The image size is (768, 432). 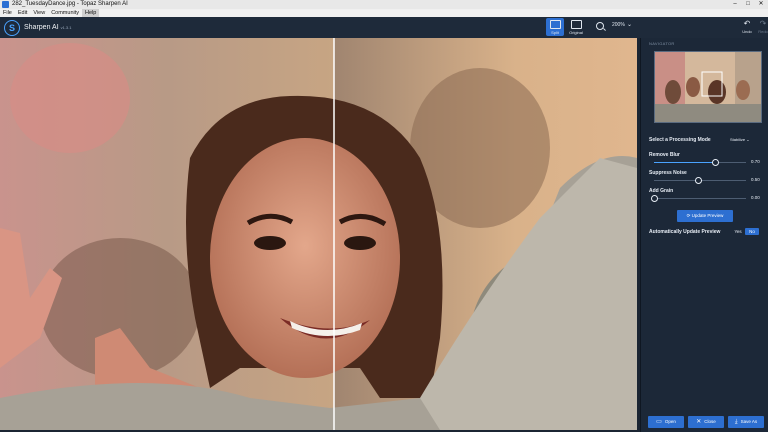 What do you see at coordinates (752, 231) in the screenshot?
I see `auto-update-no: No` at bounding box center [752, 231].